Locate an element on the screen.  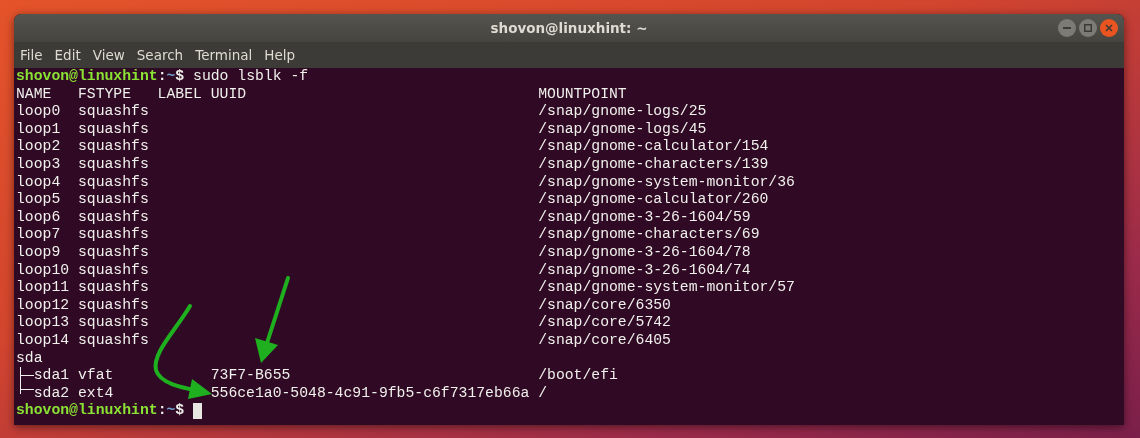
mountpoint-cell: /snap/gnome-calculator/260 is located at coordinates (653, 199).